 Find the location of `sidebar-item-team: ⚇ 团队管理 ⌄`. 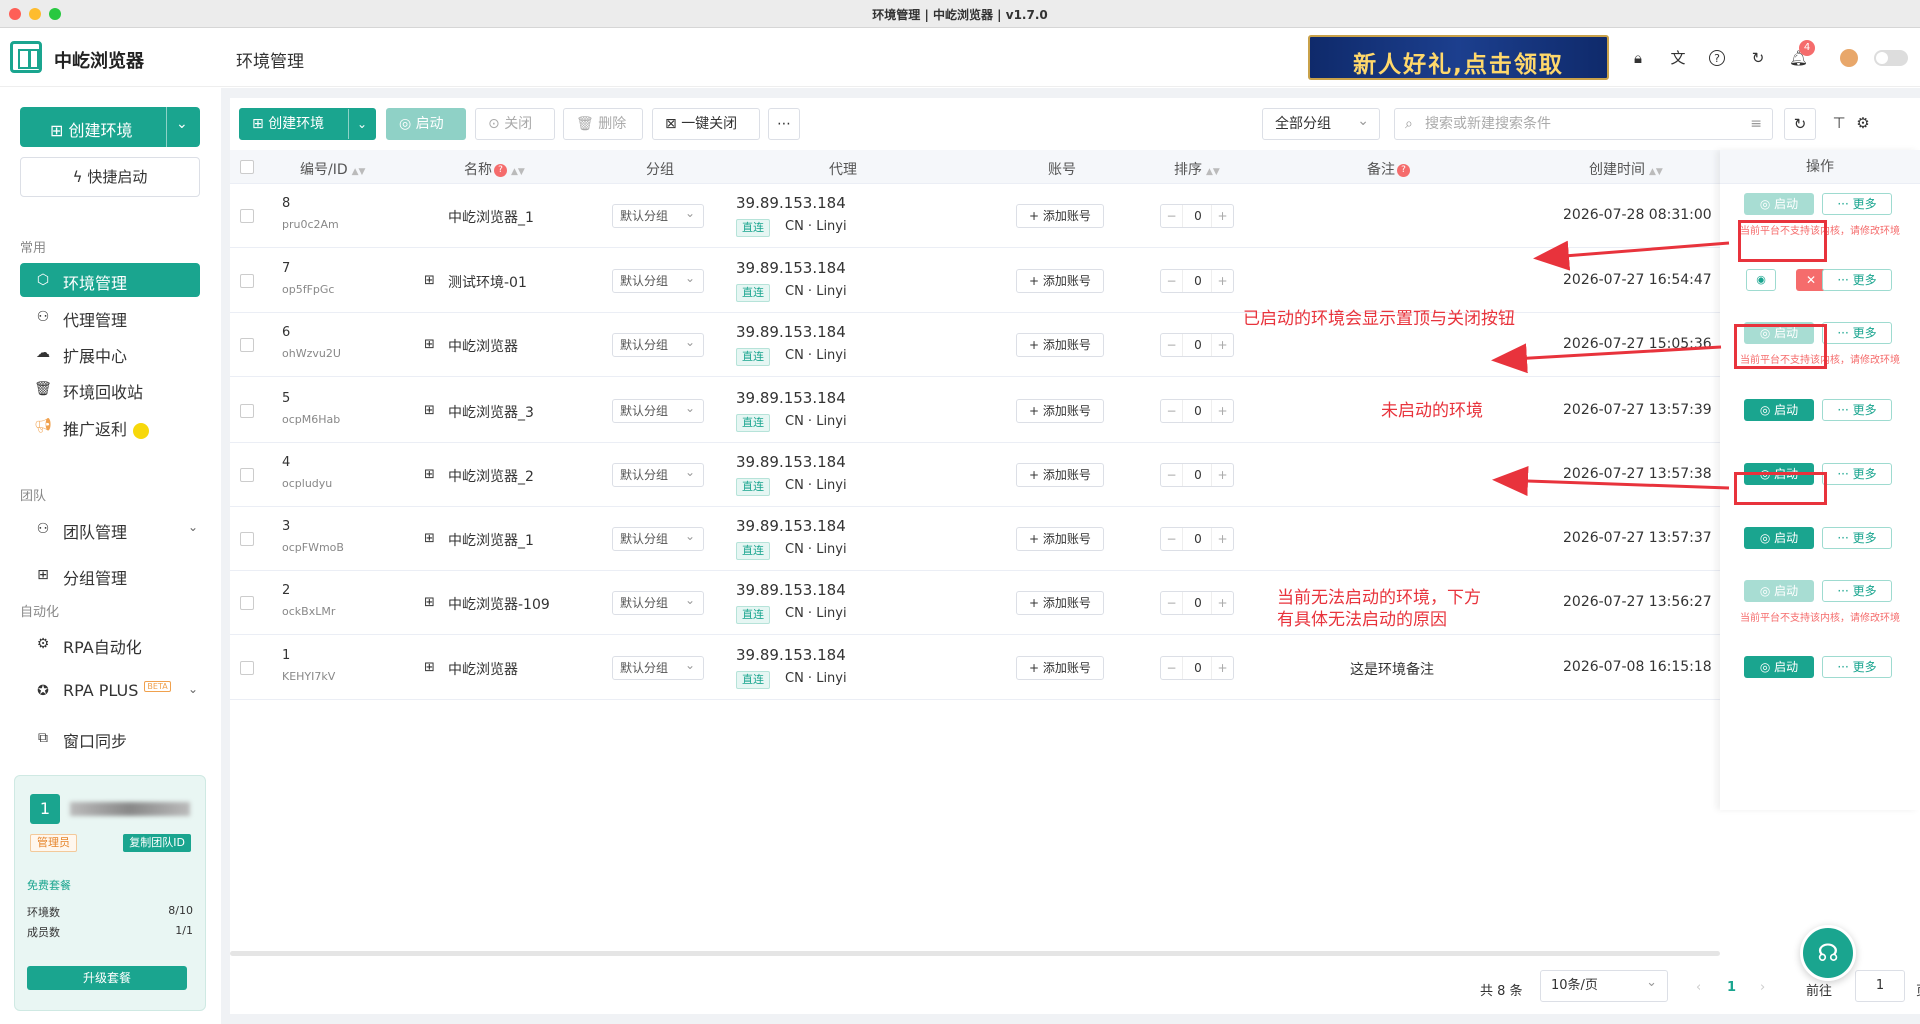

sidebar-item-team: ⚇ 团队管理 ⌄ is located at coordinates (110, 529).